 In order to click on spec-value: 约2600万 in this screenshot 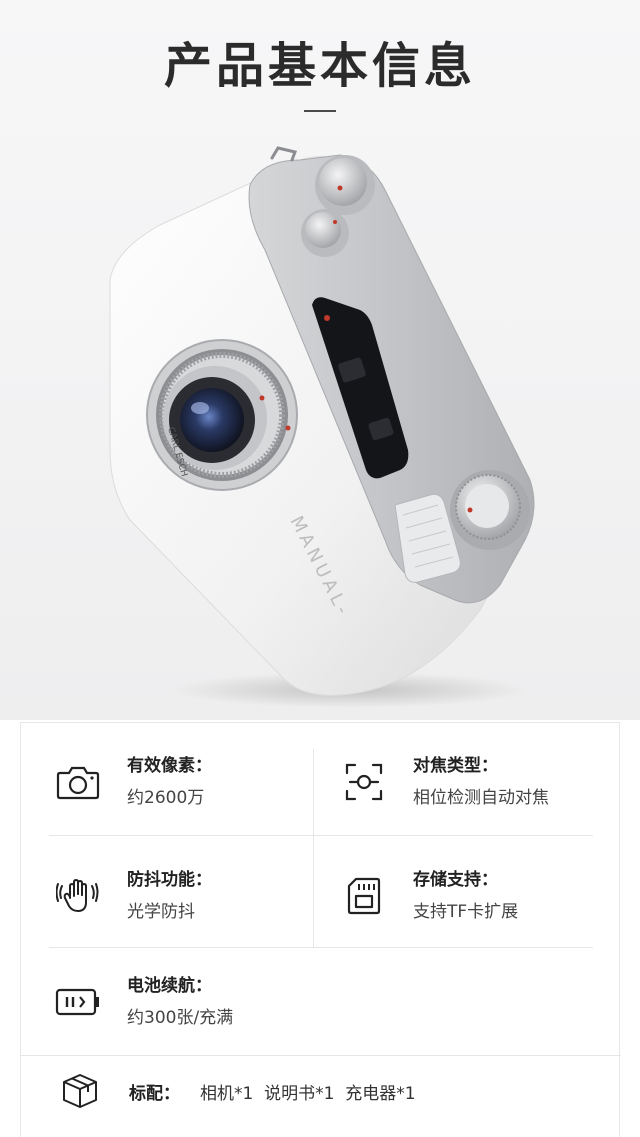, I will do `click(166, 798)`.